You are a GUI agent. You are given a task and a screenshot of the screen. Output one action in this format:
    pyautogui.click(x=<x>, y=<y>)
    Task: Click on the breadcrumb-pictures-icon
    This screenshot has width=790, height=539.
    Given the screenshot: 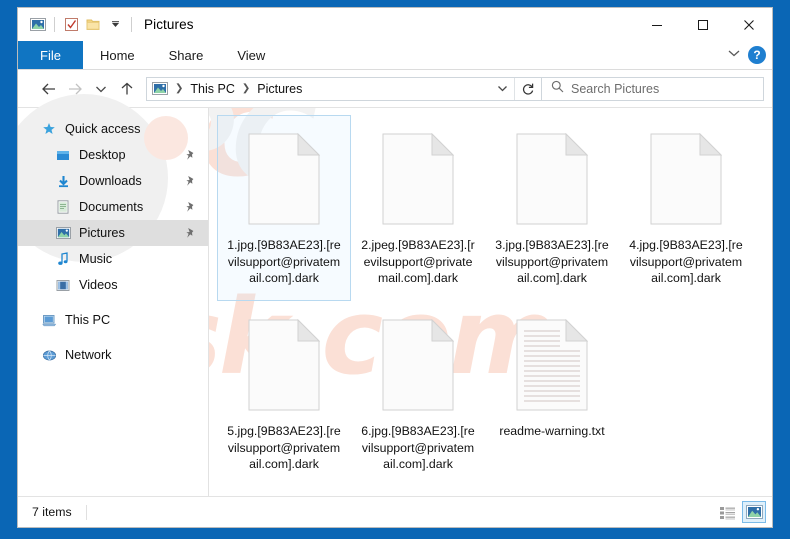 What is the action you would take?
    pyautogui.click(x=160, y=88)
    